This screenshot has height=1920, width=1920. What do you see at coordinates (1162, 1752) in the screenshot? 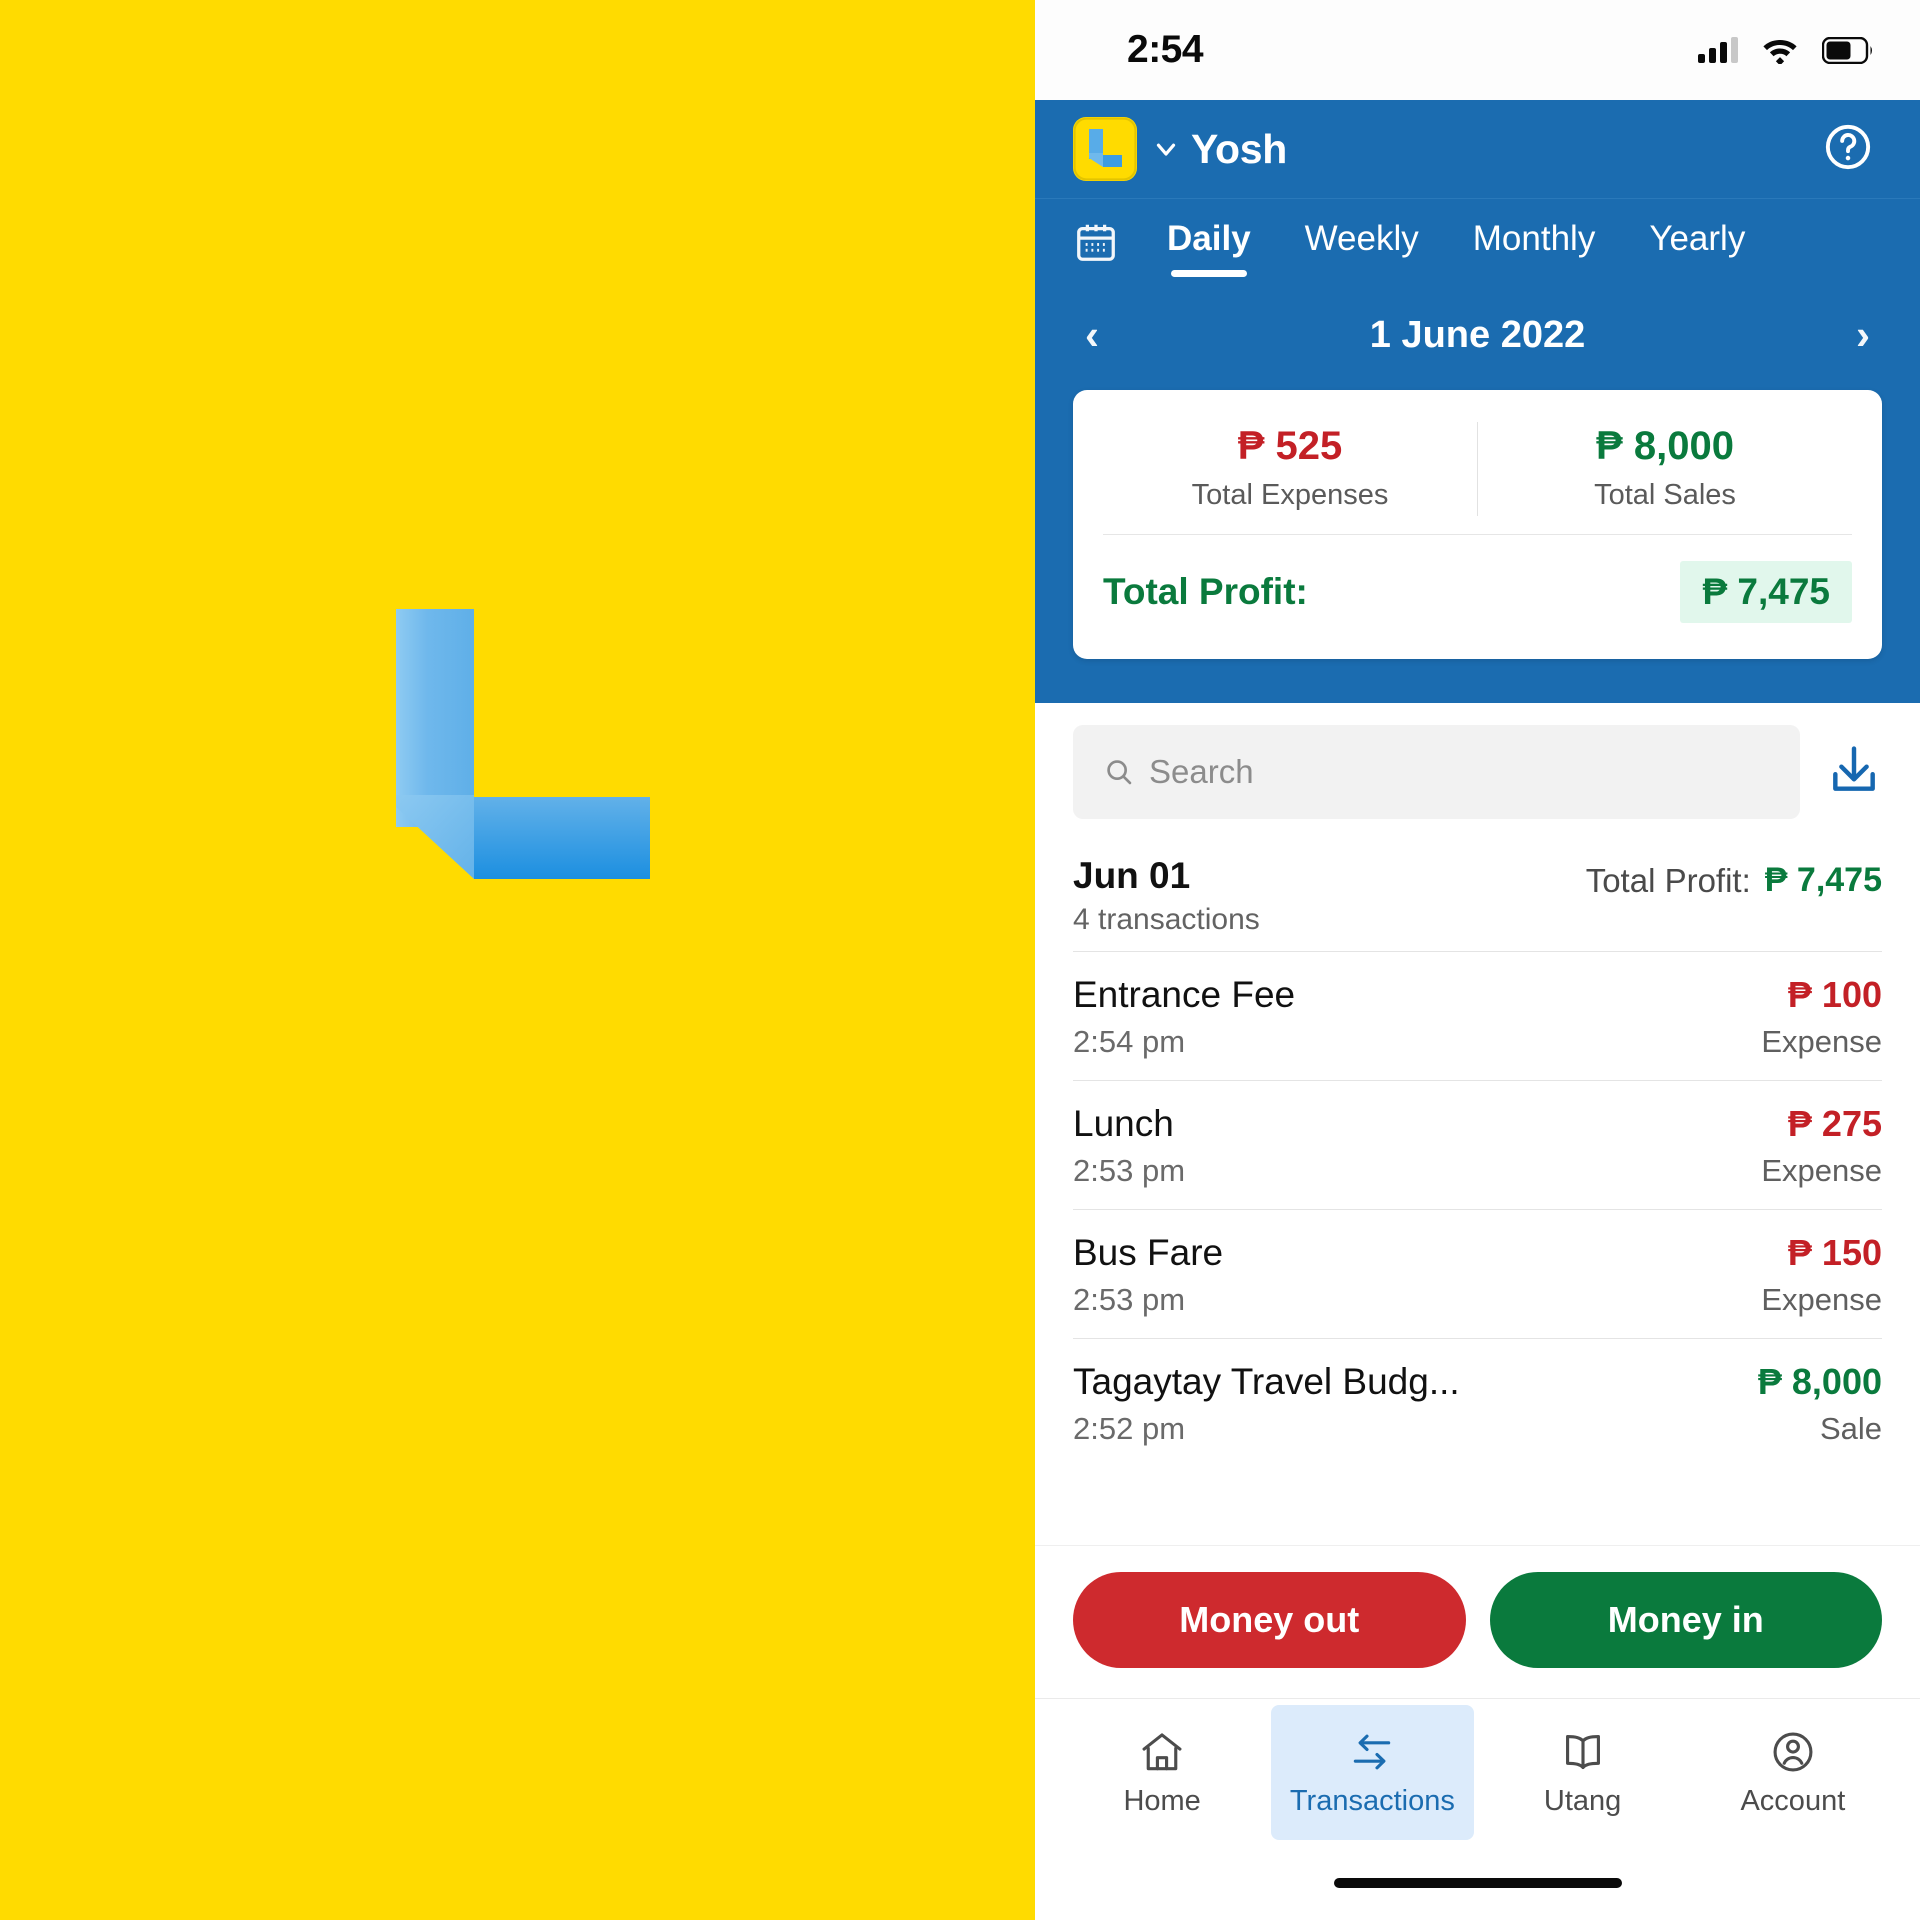
I see `home-icon` at bounding box center [1162, 1752].